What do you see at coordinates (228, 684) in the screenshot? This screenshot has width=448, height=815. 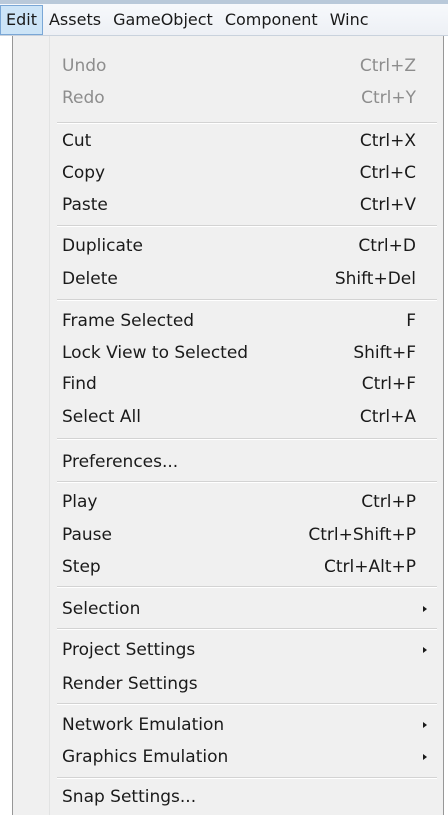 I see `menu-item-render-settings: Render Settings` at bounding box center [228, 684].